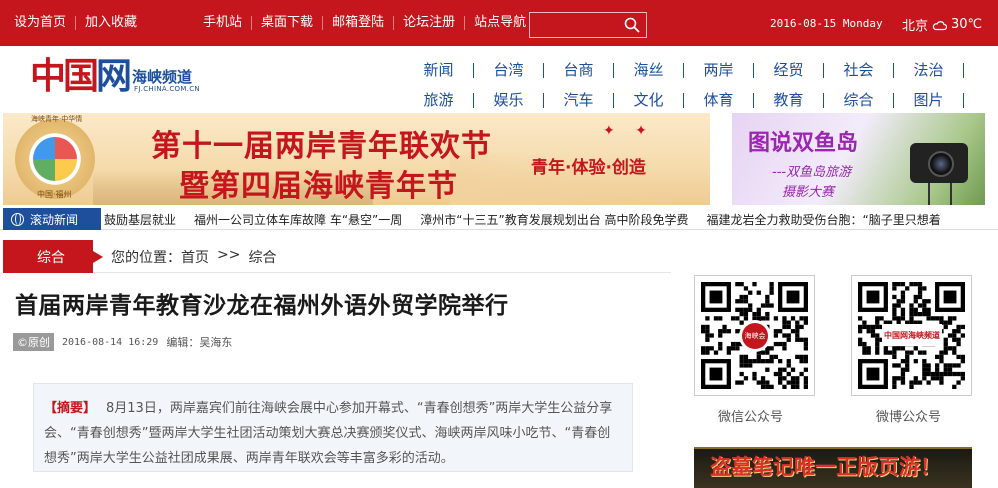  What do you see at coordinates (262, 305) in the screenshot?
I see `article-title: 首届两岸青年教育沙龙在福州外语外贸学院举行` at bounding box center [262, 305].